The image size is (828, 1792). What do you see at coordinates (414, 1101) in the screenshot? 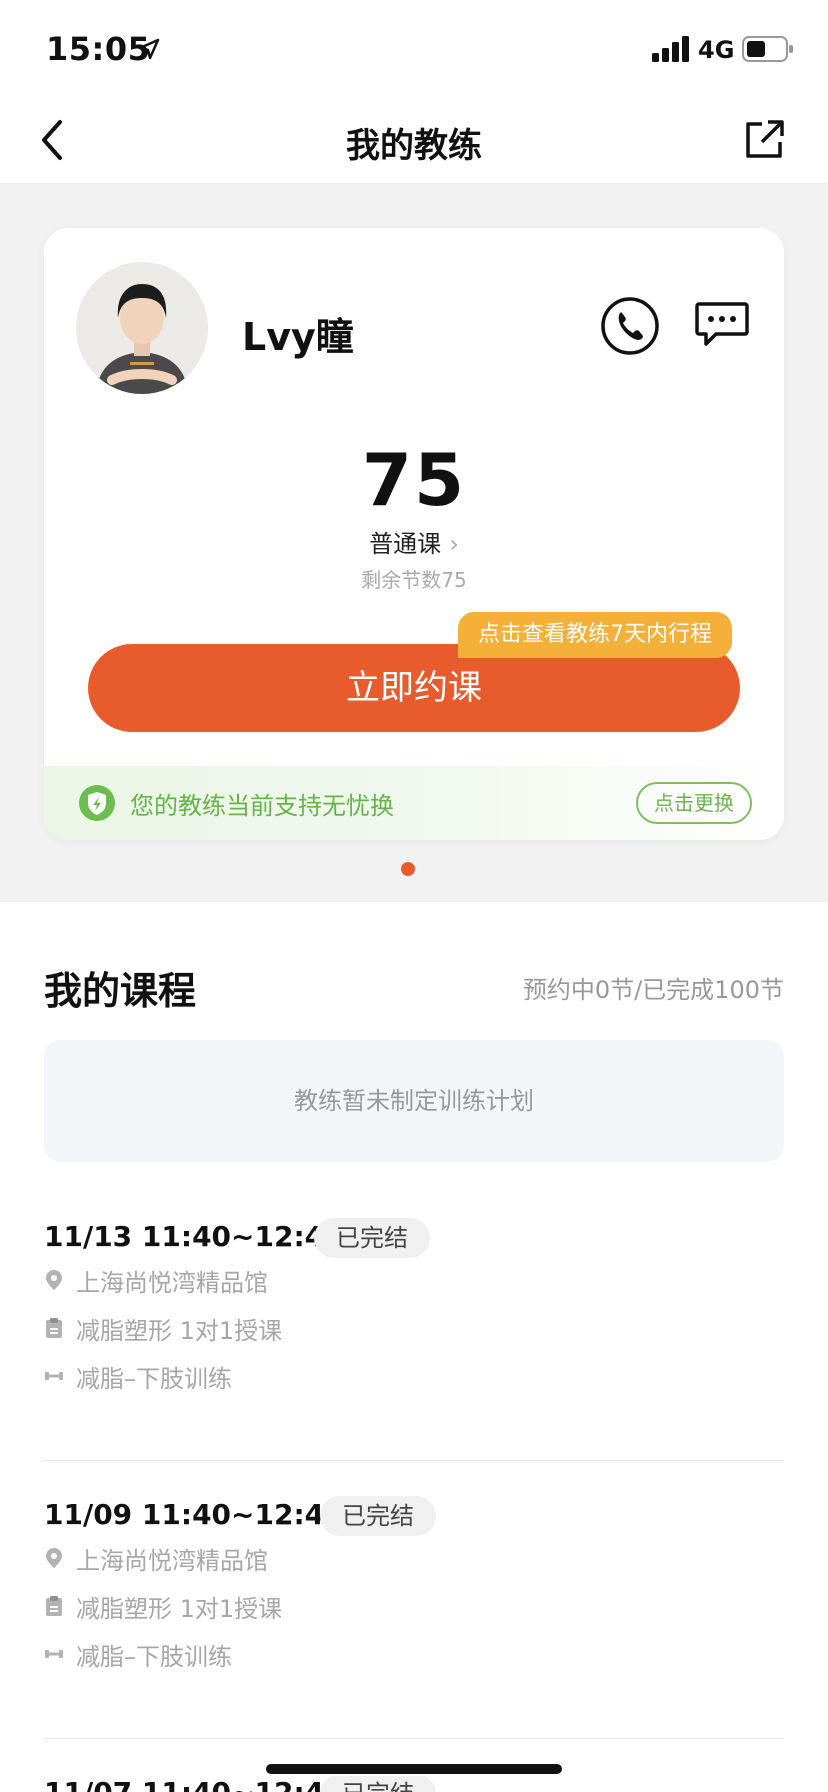
I see `training-plan-placeholder: 教练暂未制定训练计划` at bounding box center [414, 1101].